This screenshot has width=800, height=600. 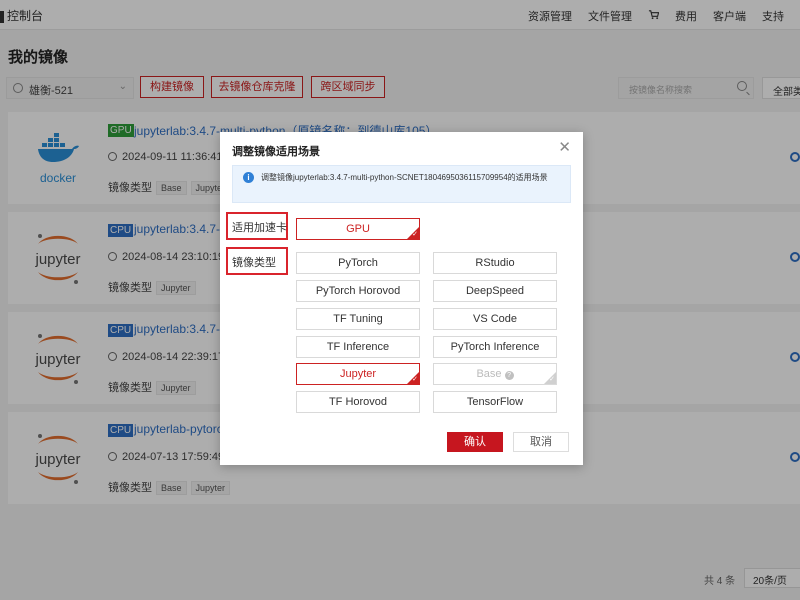 What do you see at coordinates (495, 402) in the screenshot?
I see `option-tensorflow: TensorFlow` at bounding box center [495, 402].